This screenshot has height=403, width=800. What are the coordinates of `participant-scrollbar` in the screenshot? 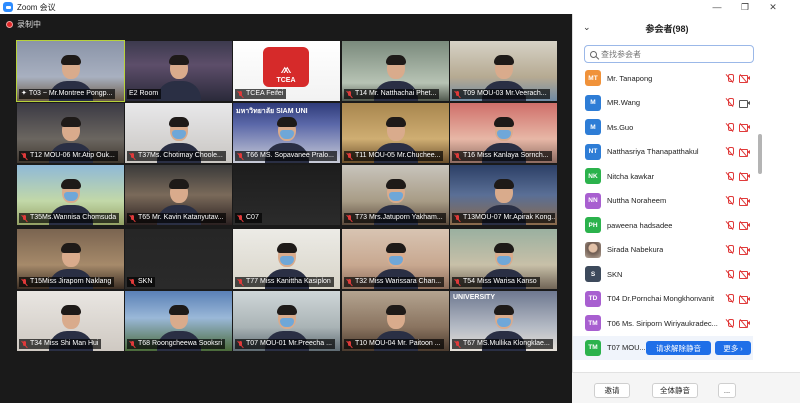 It's located at (760, 214).